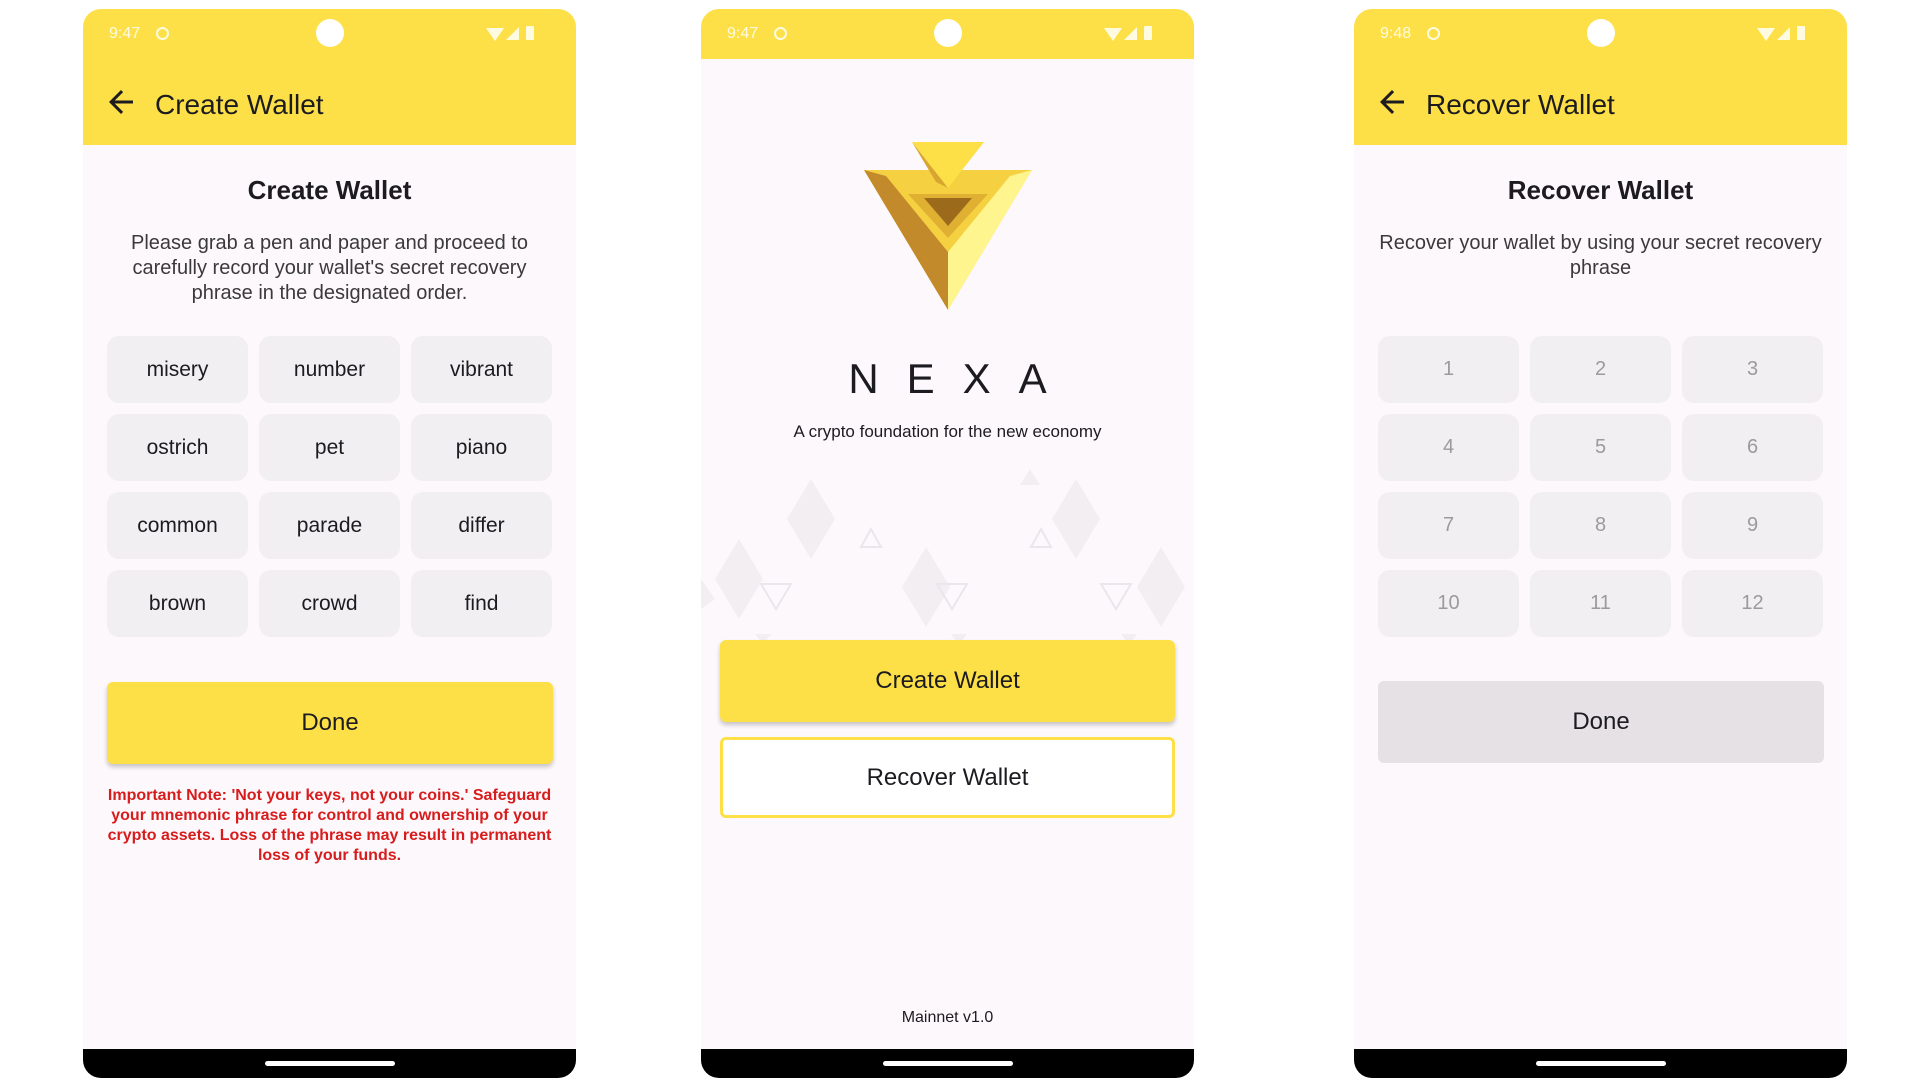 Image resolution: width=1920 pixels, height=1080 pixels. Describe the element at coordinates (1752, 369) in the screenshot. I see `phrase-input-3: 3` at that location.